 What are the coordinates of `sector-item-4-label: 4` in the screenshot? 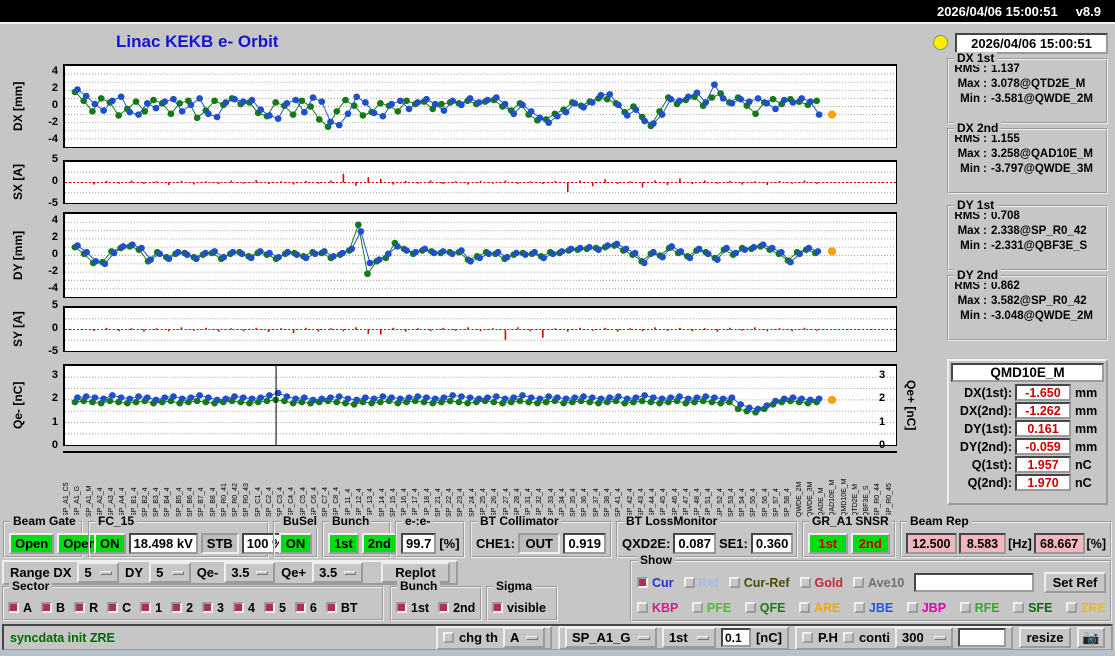 It's located at (251, 607).